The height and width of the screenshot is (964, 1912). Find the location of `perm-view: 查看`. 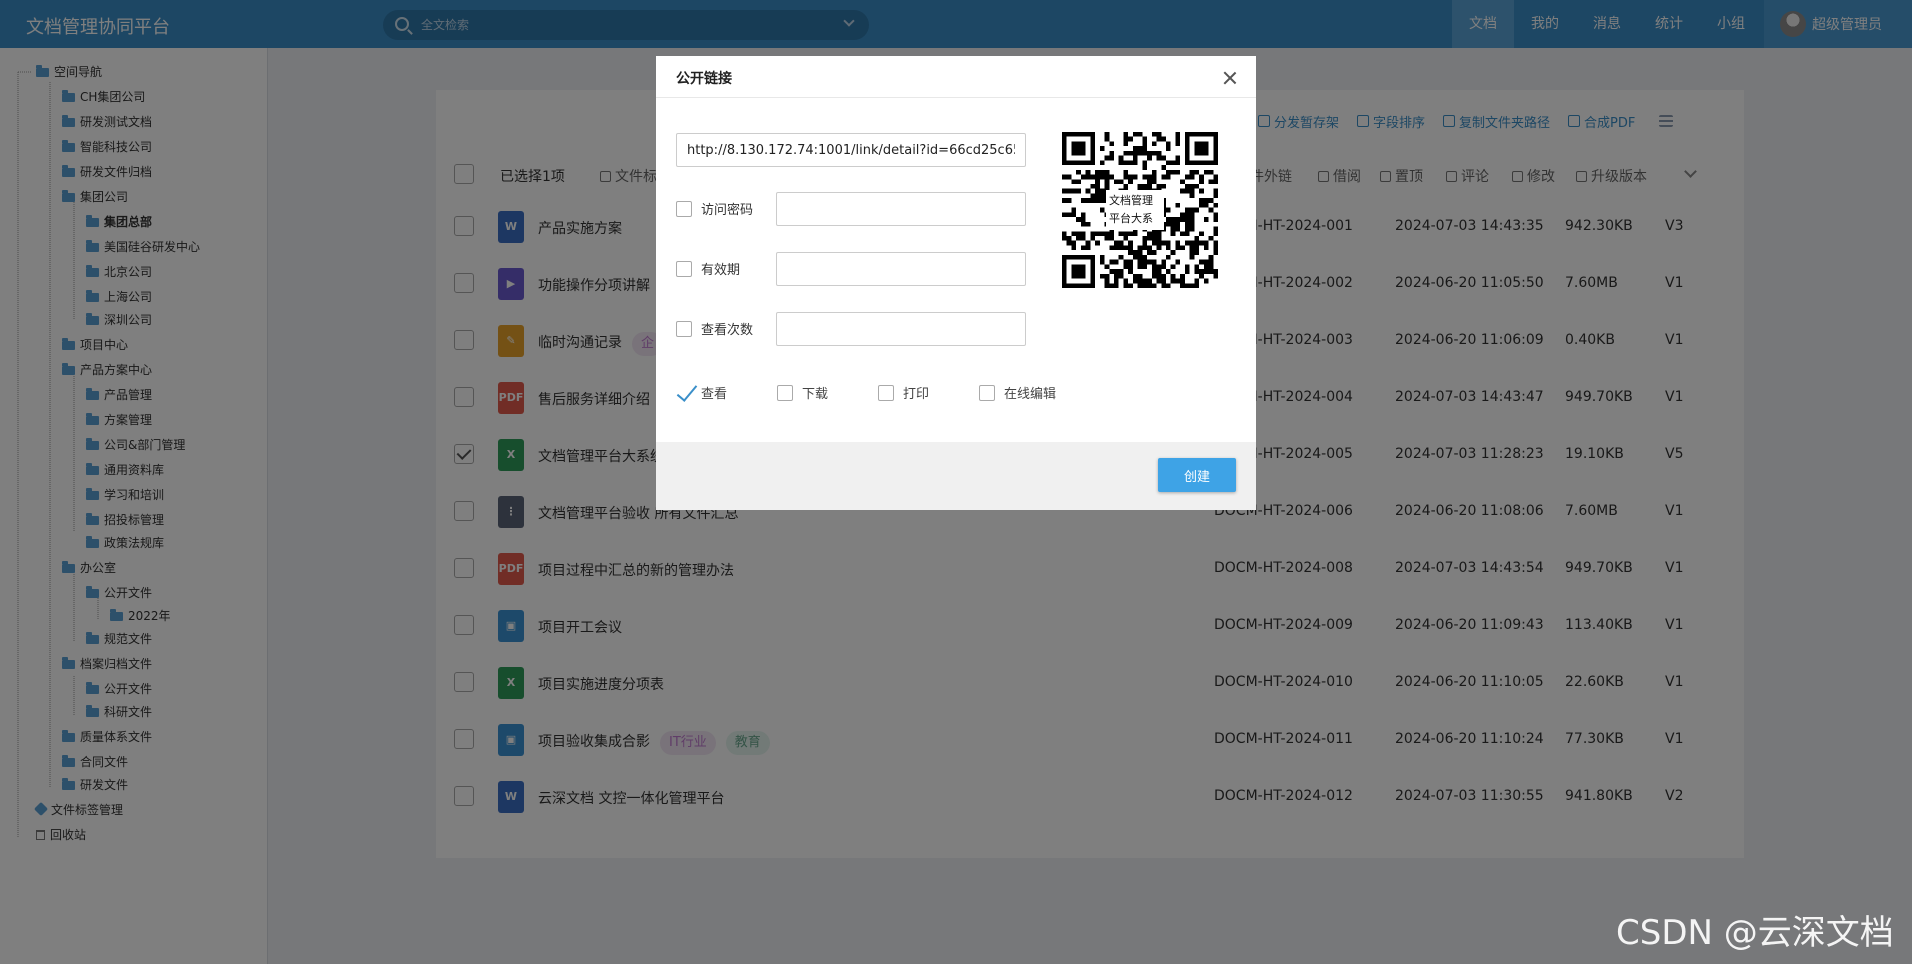

perm-view: 查看 is located at coordinates (701, 392).